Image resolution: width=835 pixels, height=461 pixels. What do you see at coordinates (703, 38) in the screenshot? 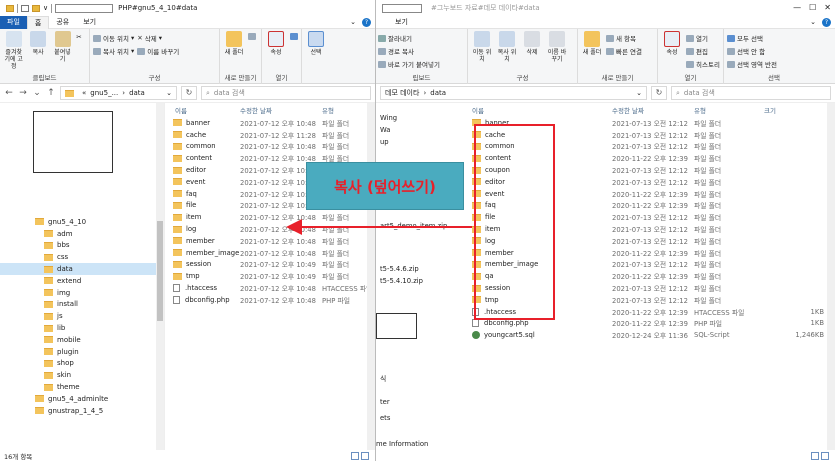
I see `open-button: 열기` at bounding box center [703, 38].